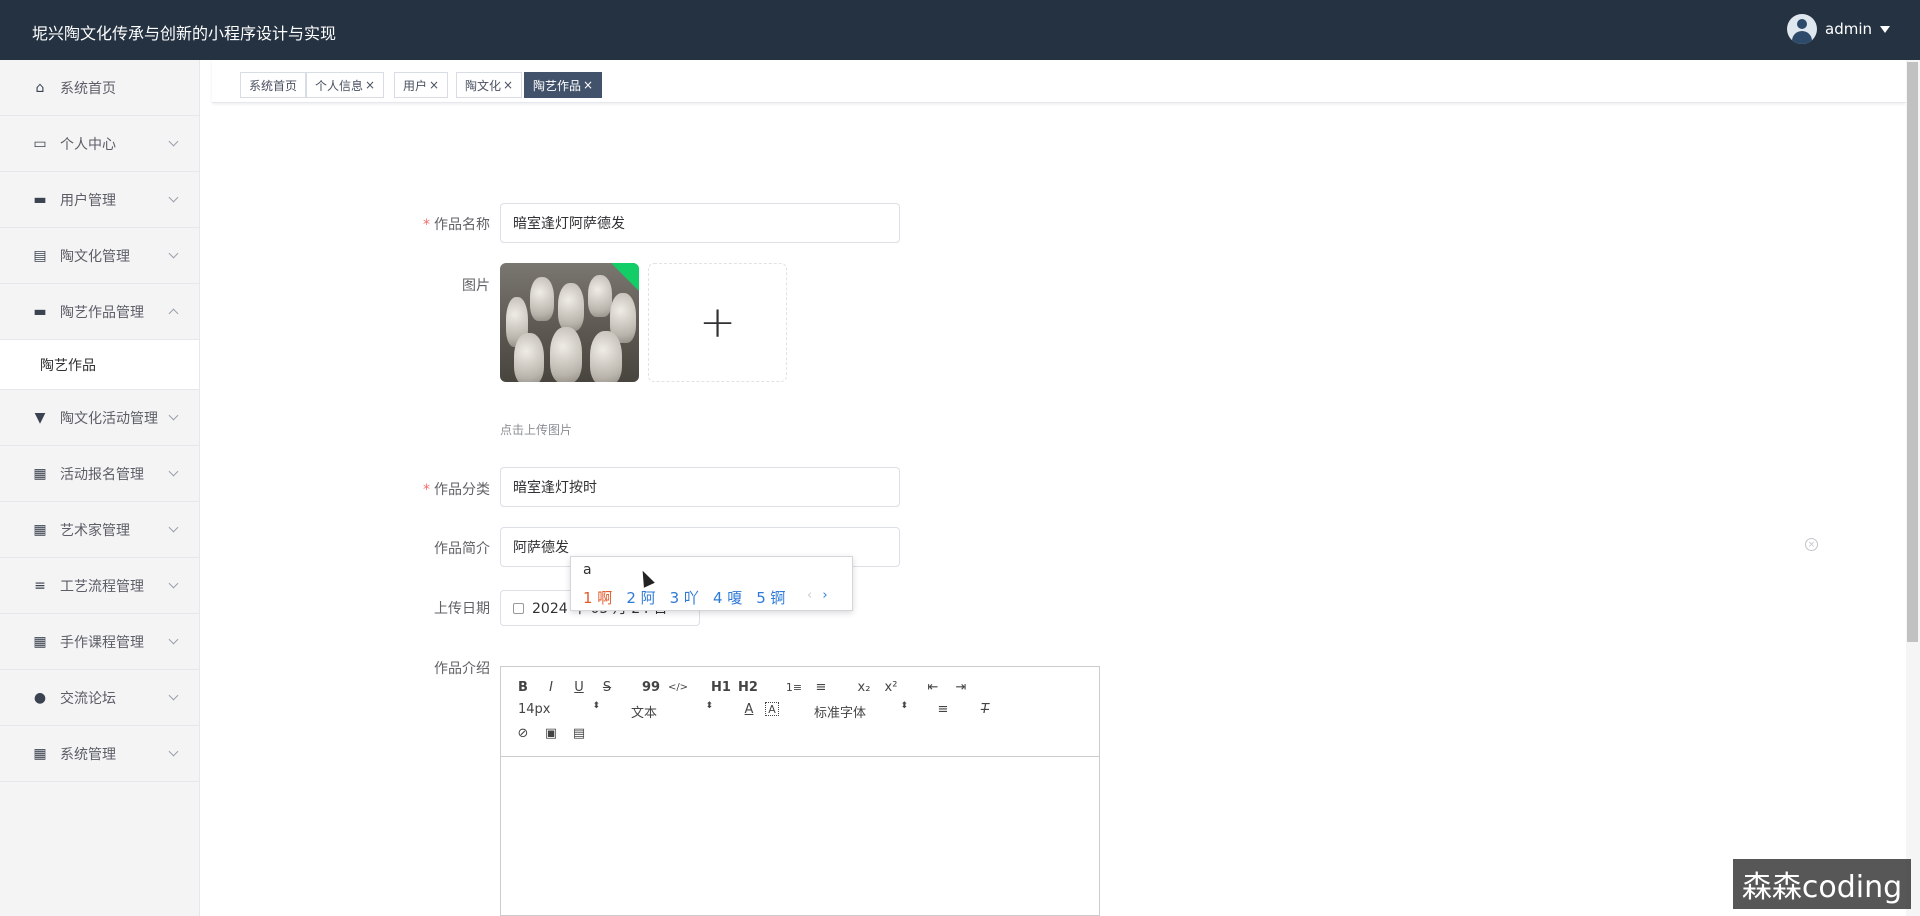 Image resolution: width=1920 pixels, height=916 pixels. Describe the element at coordinates (551, 733) in the screenshot. I see `image-icon: ▣` at that location.